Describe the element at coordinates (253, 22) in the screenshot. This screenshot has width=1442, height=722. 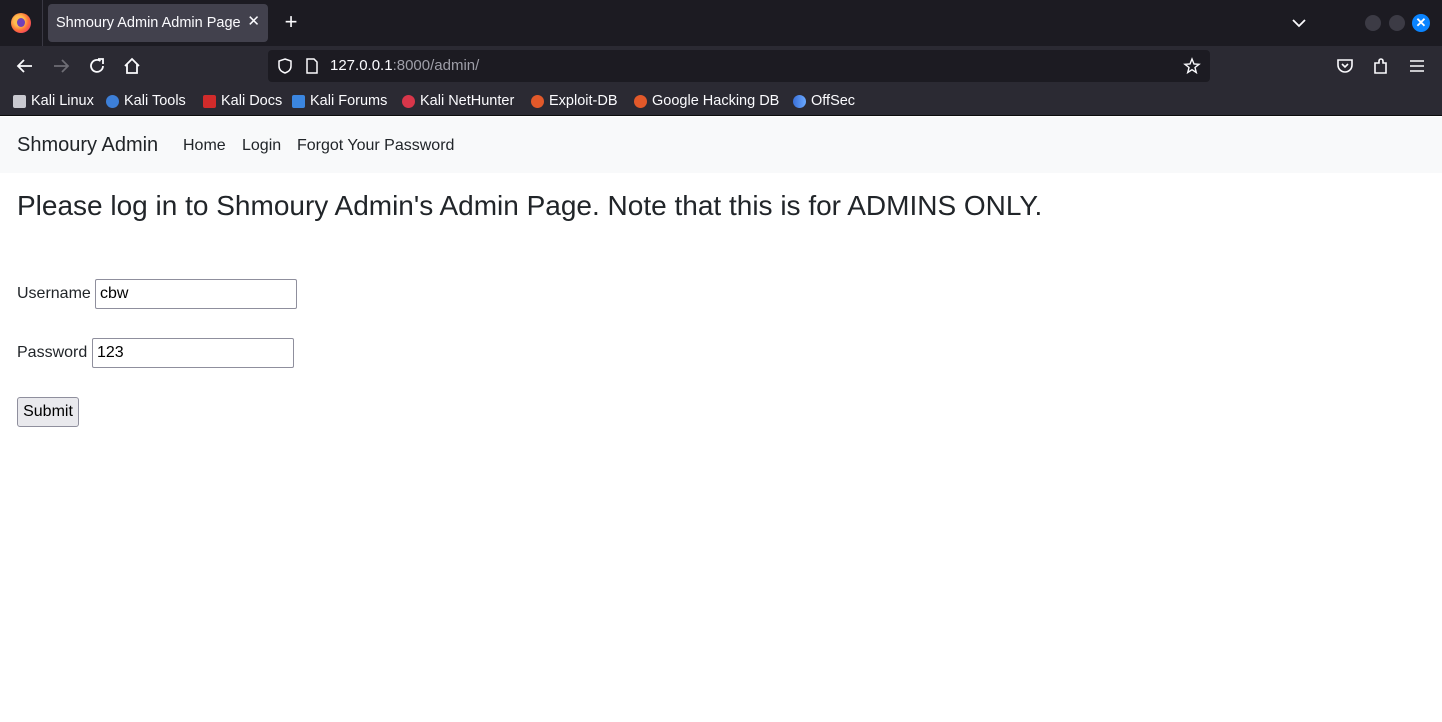
I see `close-tab-icon: ✕` at that location.